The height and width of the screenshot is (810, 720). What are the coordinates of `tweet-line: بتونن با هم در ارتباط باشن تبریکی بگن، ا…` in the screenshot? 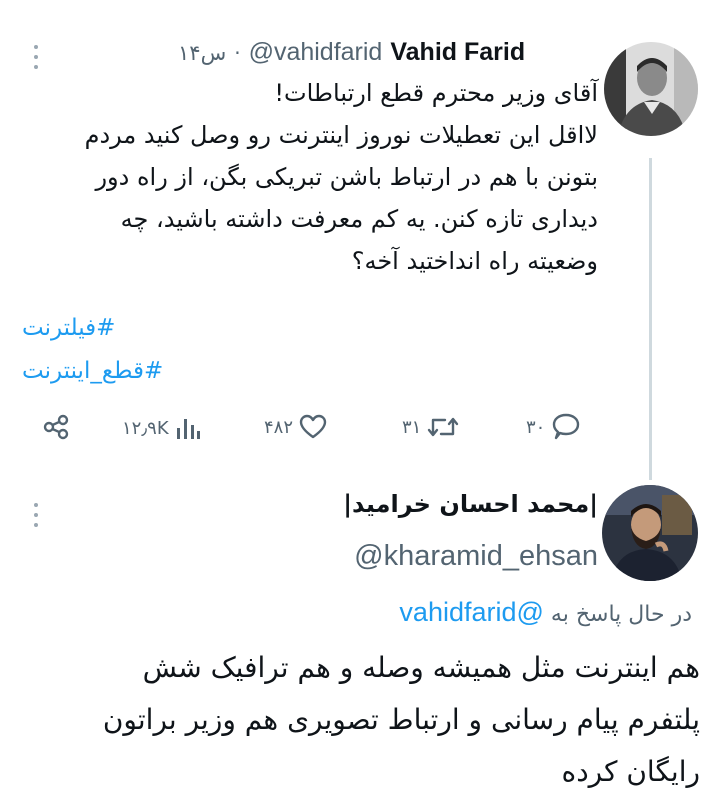 It's located at (346, 177).